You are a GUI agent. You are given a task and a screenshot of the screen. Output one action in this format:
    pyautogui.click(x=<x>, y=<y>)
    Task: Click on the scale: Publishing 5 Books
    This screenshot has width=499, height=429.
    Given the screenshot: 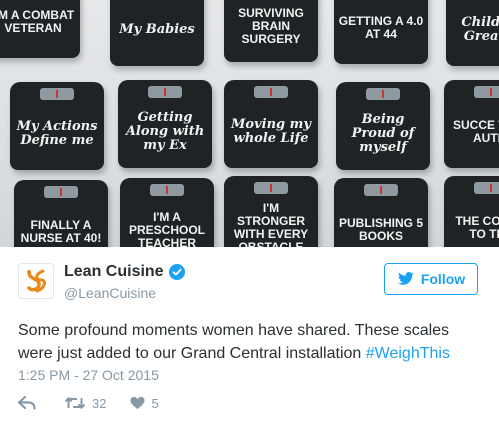 What is the action you would take?
    pyautogui.click(x=381, y=212)
    